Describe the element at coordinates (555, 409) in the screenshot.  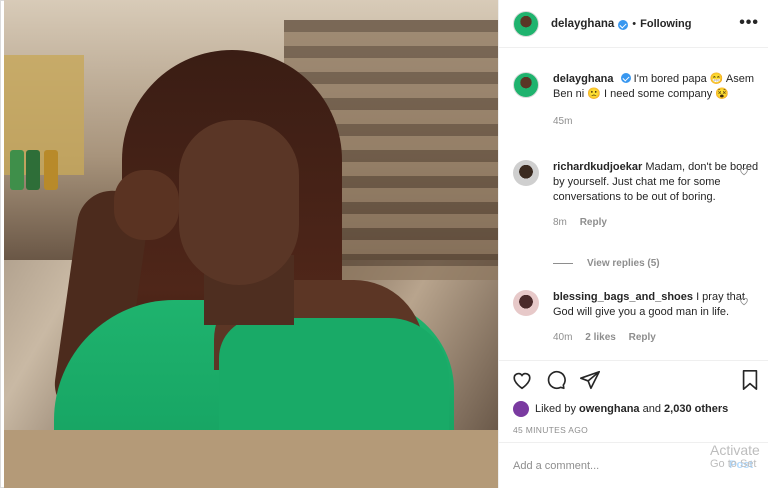
I see `liked-by-prefix: Liked by` at that location.